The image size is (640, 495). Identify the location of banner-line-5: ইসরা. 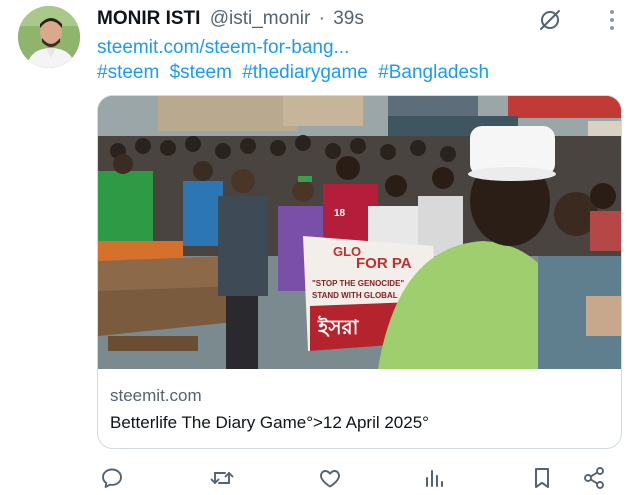
(338, 327).